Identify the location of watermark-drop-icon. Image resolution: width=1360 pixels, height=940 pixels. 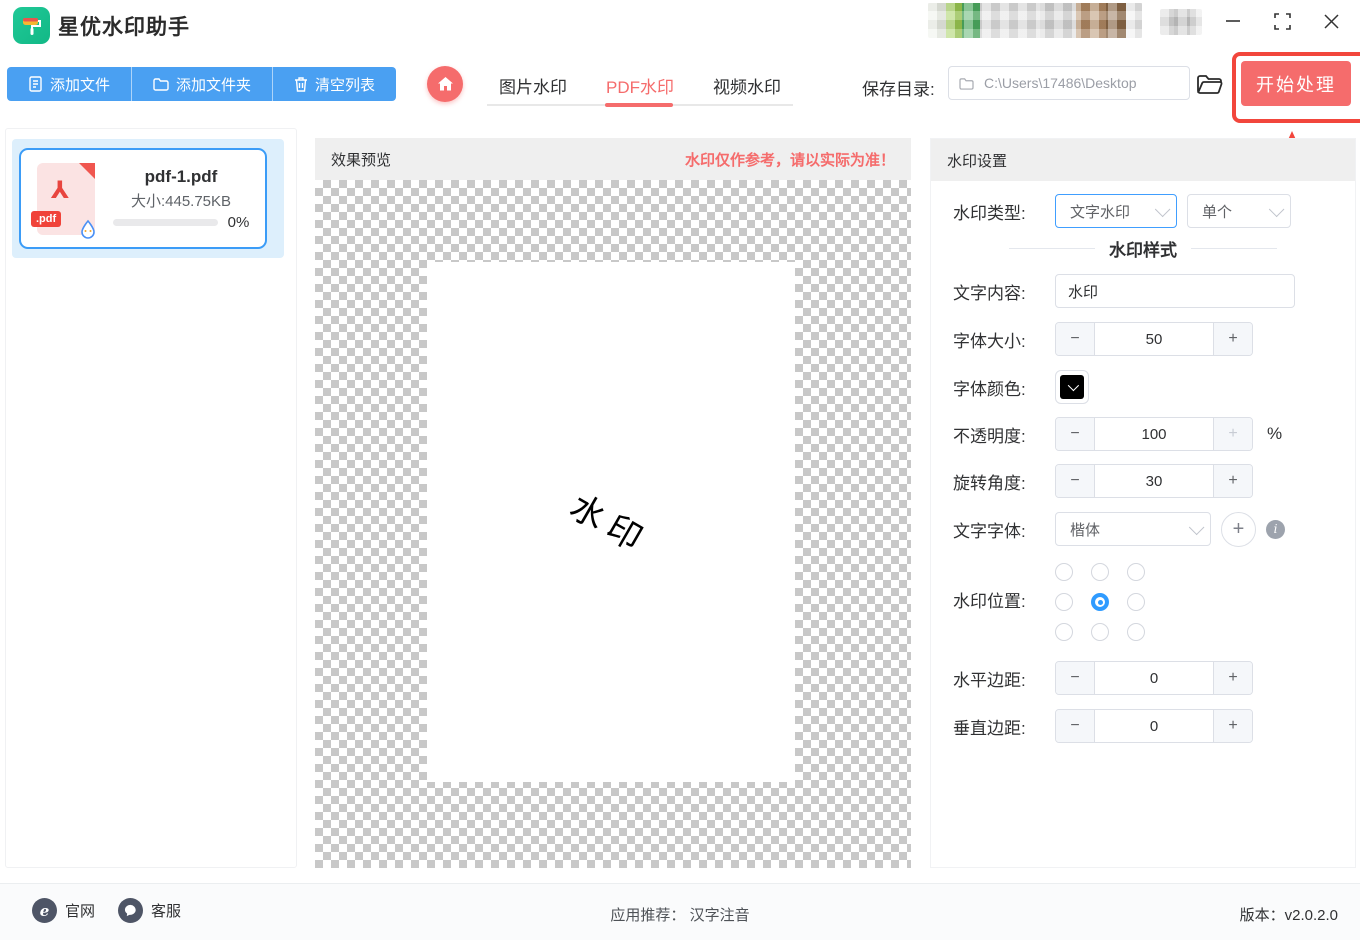
(88, 229).